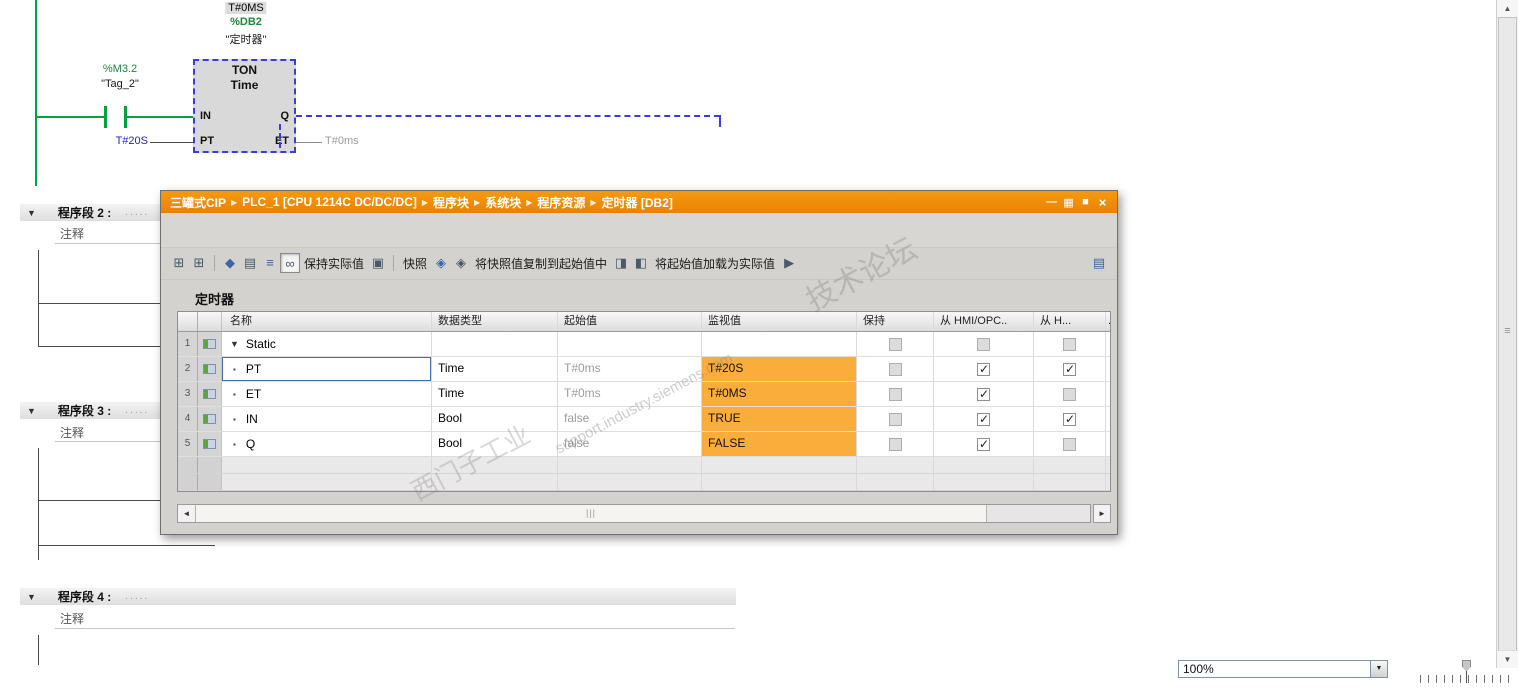 The image size is (1518, 688). Describe the element at coordinates (327, 419) in the screenshot. I see `name-cell: ▪ IN` at that location.